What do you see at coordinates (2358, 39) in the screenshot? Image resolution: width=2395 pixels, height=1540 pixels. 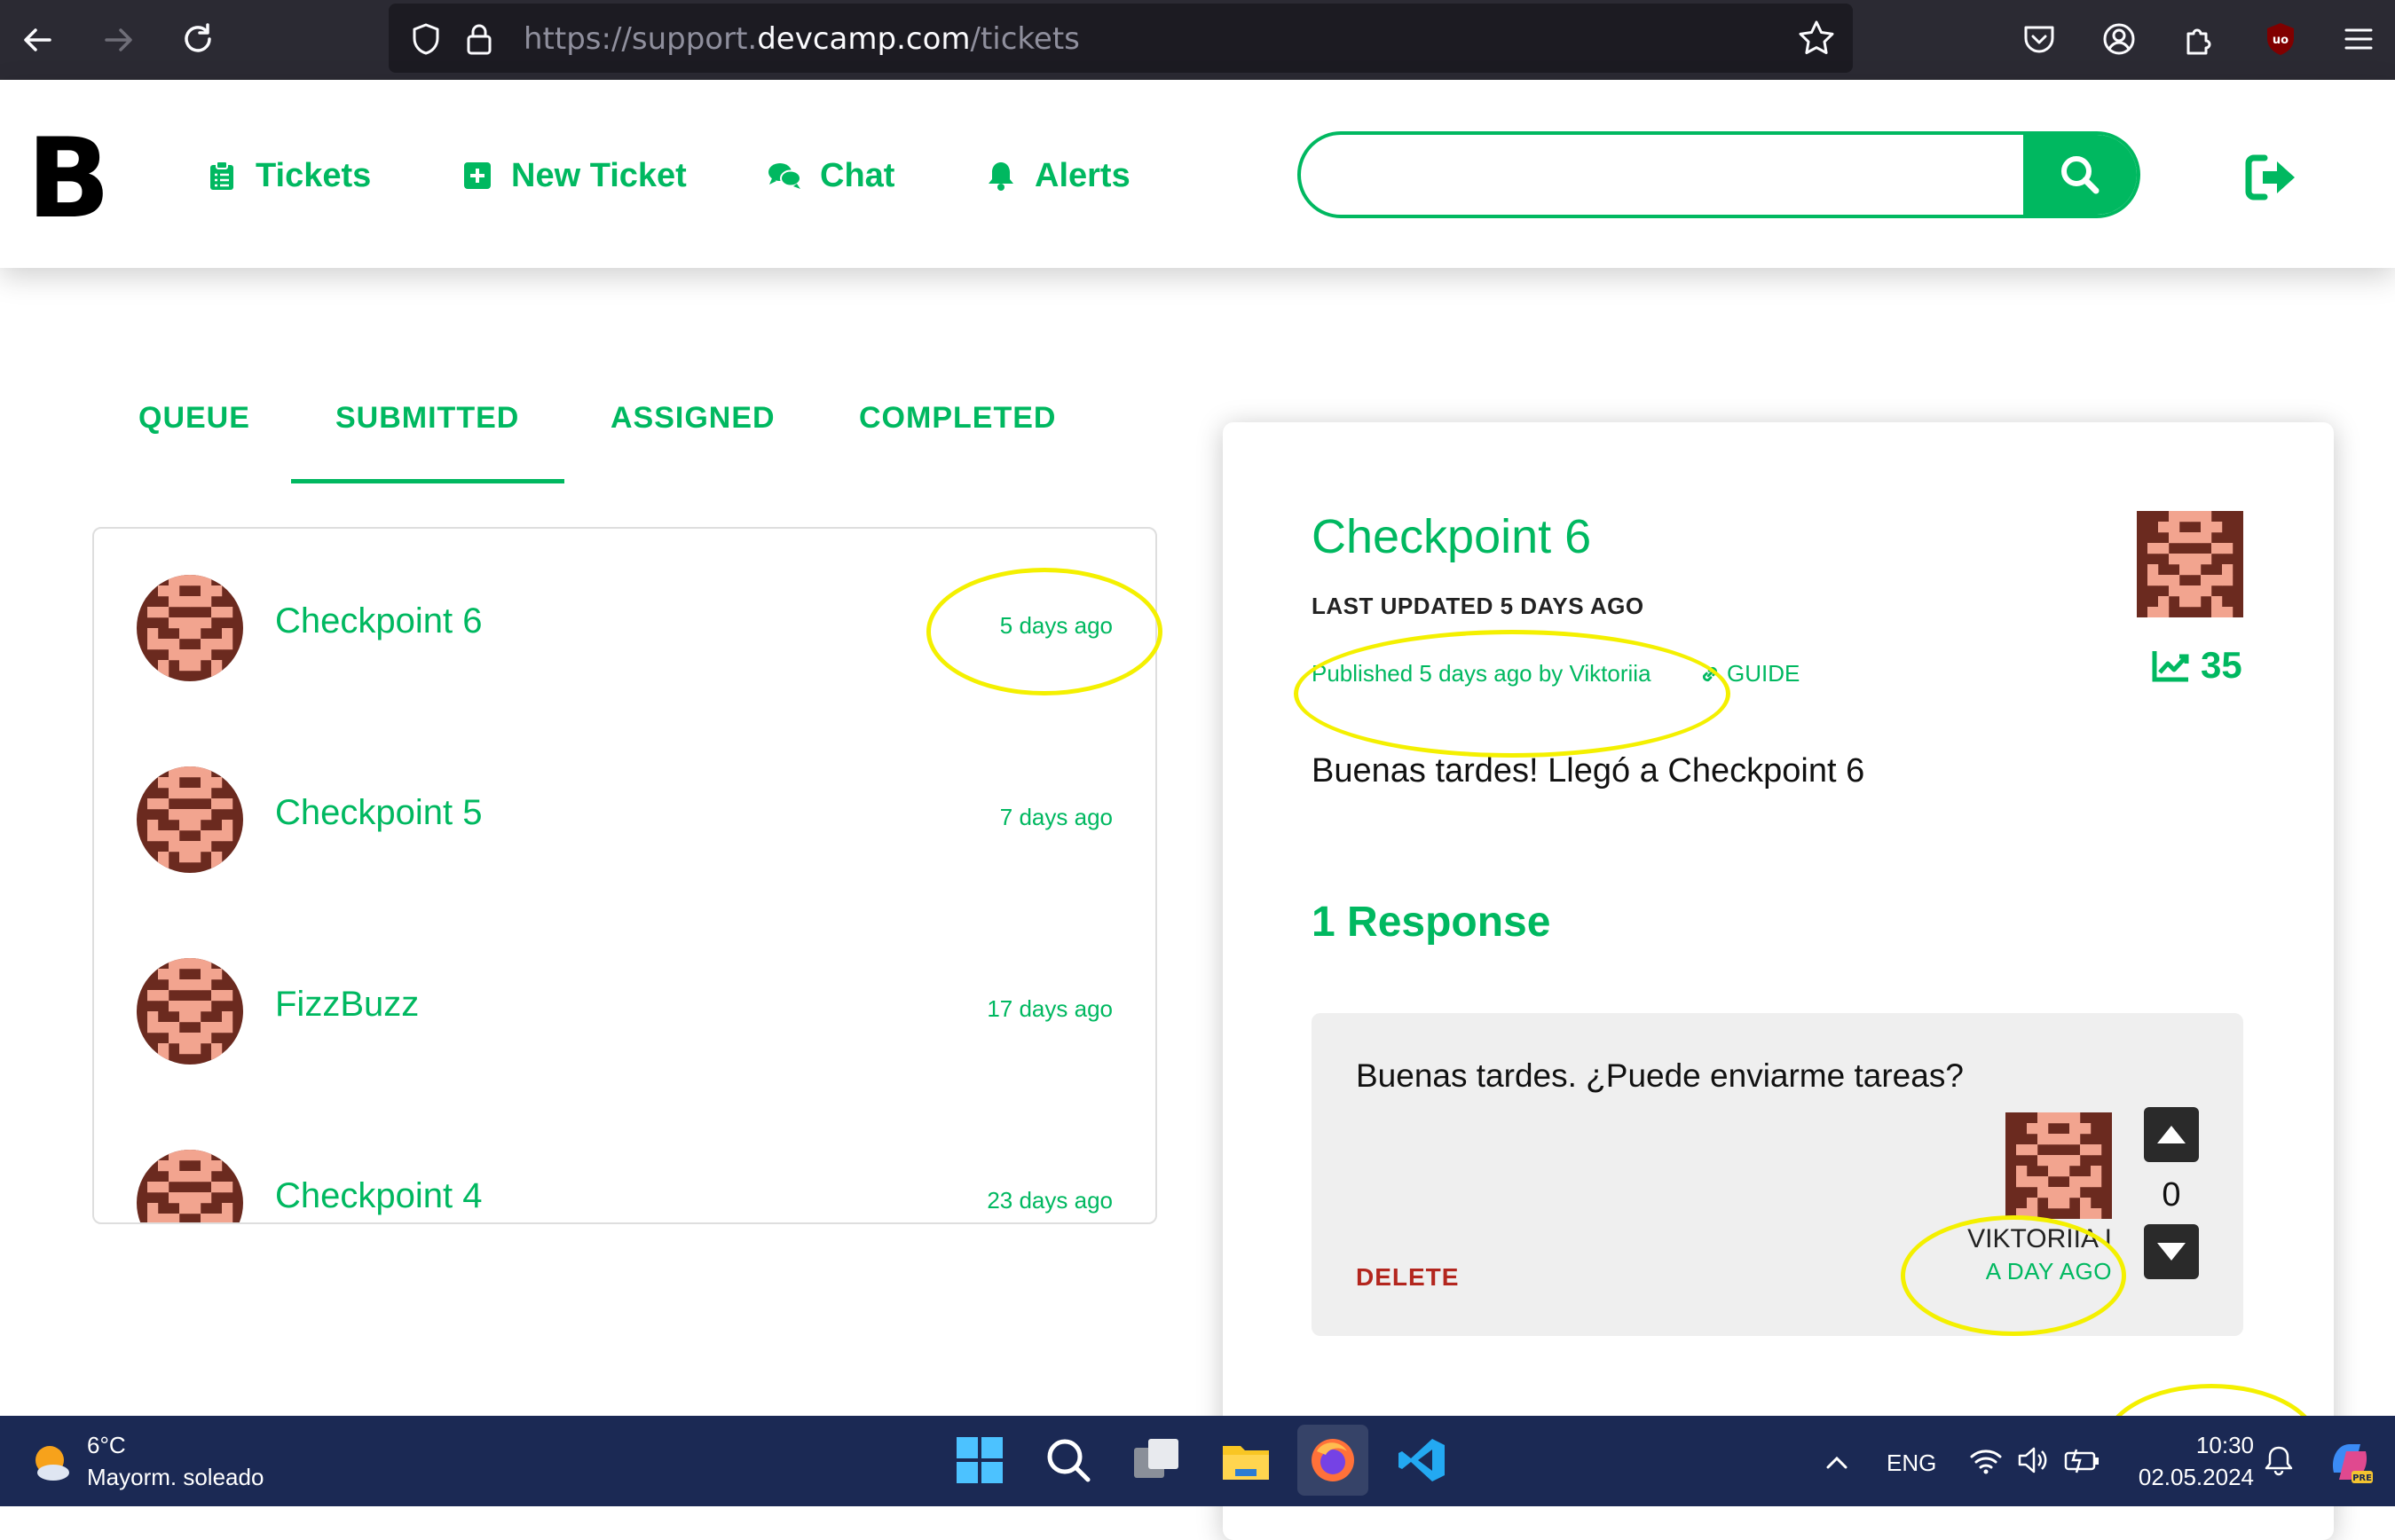 I see `menu-icon` at bounding box center [2358, 39].